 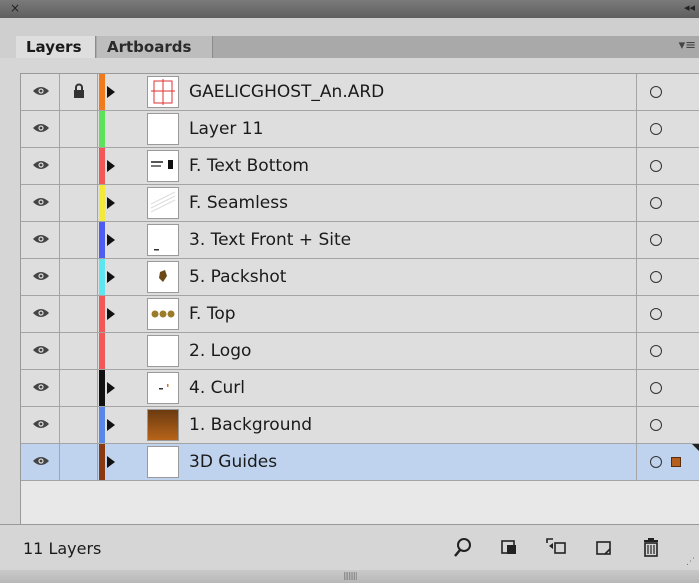 I want to click on layer-name: 3D Guides, so click(x=409, y=462).